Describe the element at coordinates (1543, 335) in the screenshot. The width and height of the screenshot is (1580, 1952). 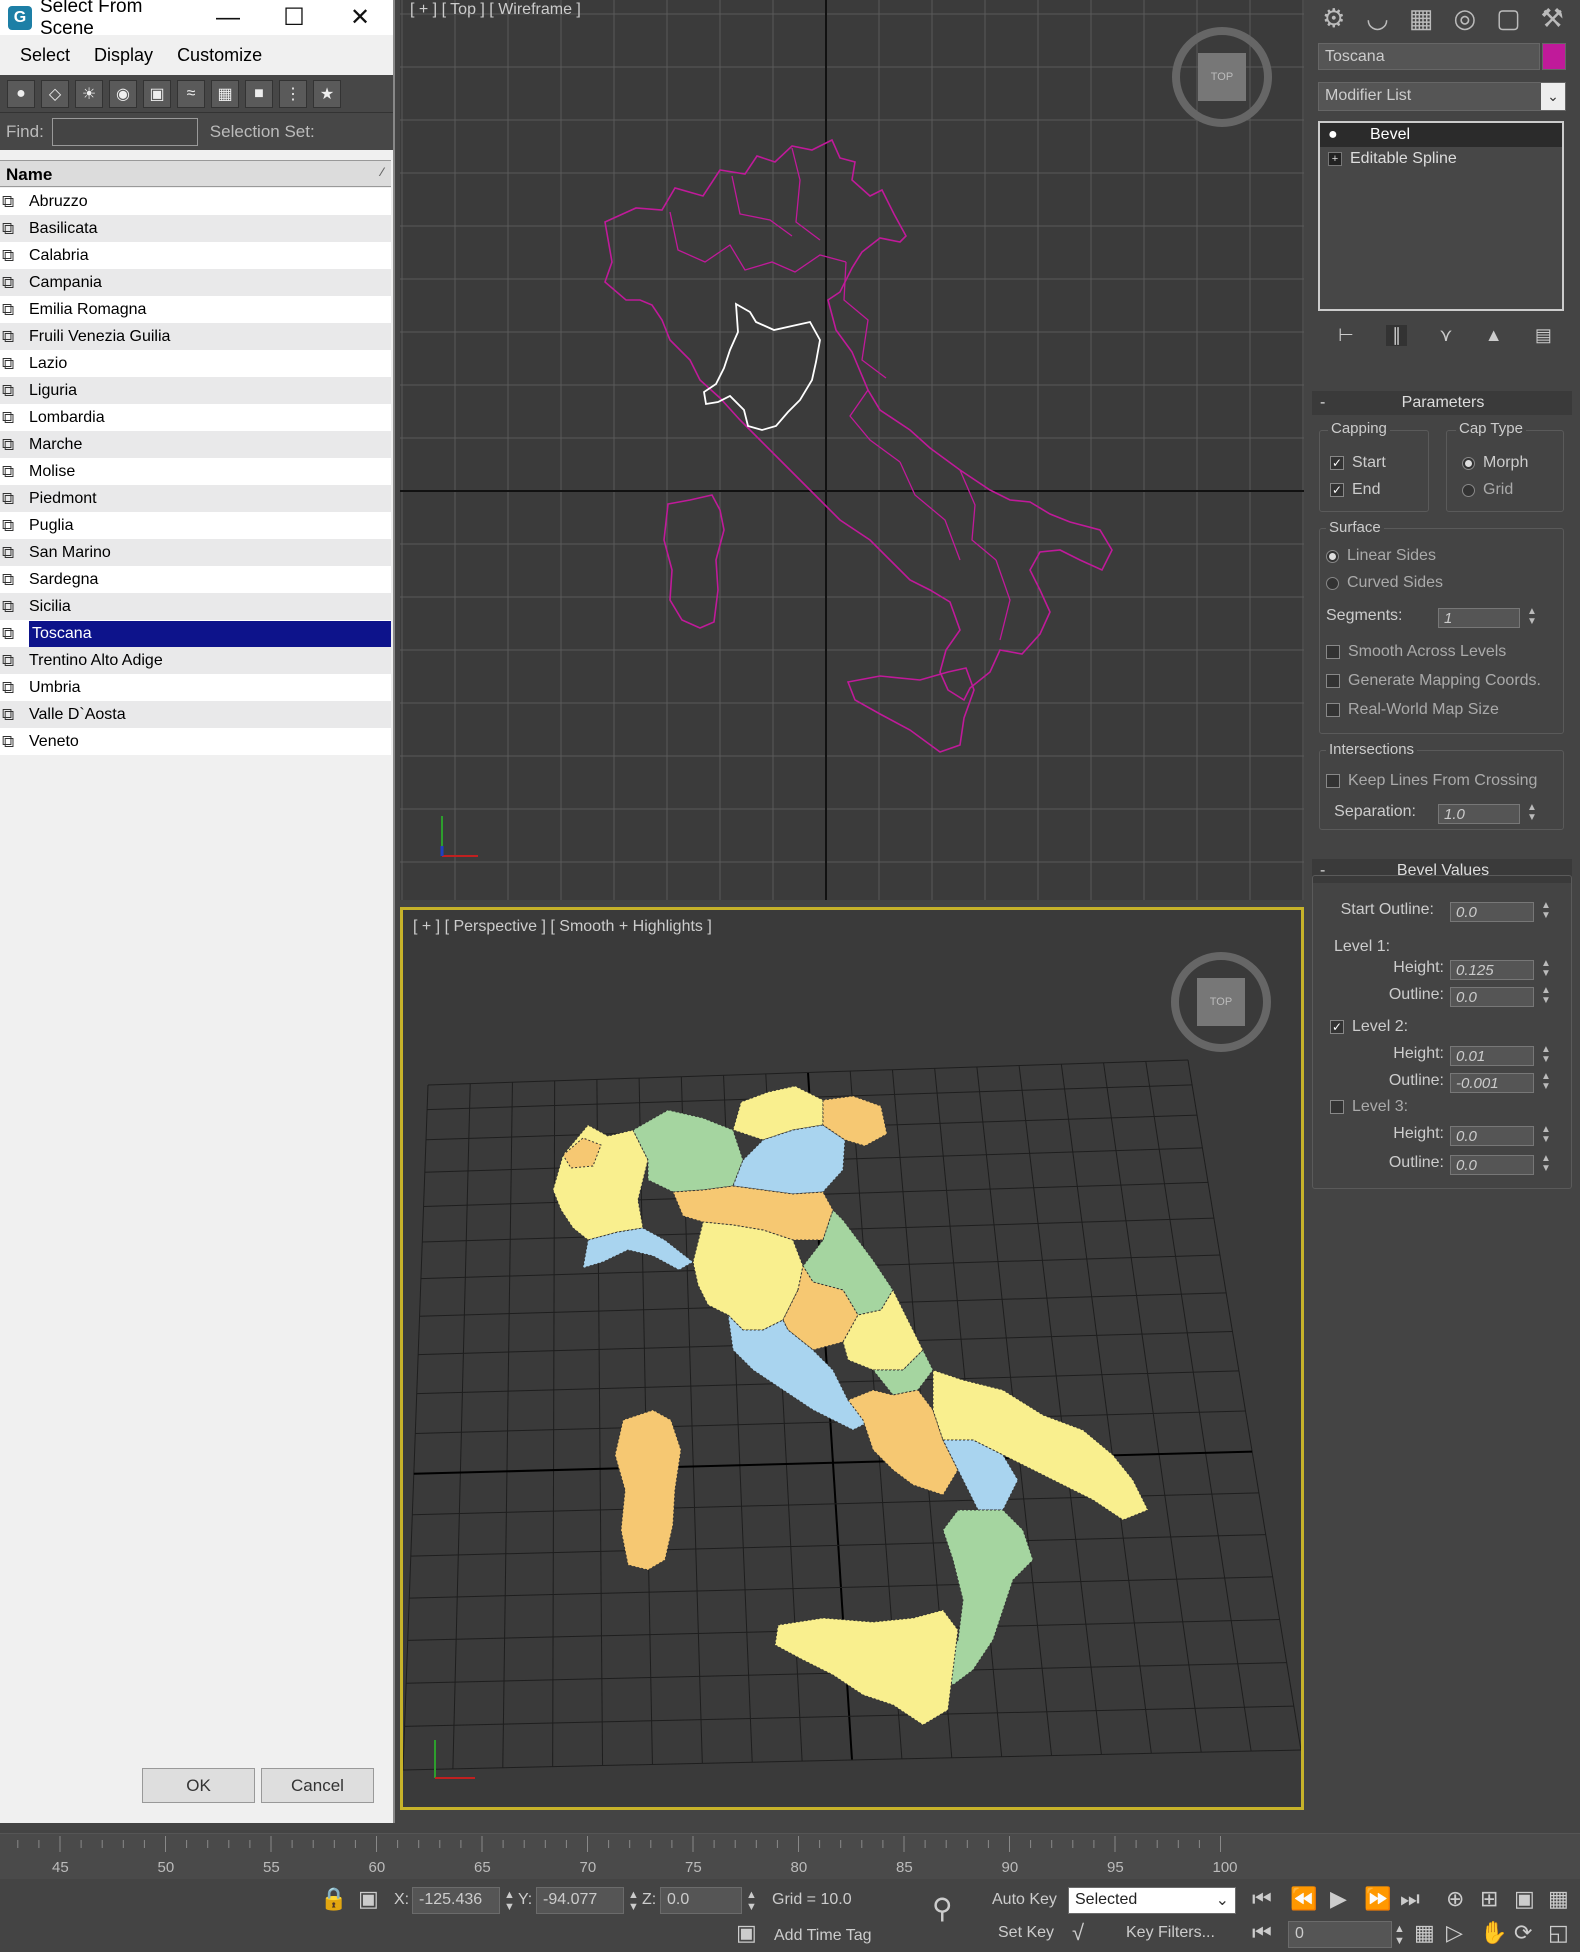
I see `configure-modifier-sets-icon: ▤` at that location.